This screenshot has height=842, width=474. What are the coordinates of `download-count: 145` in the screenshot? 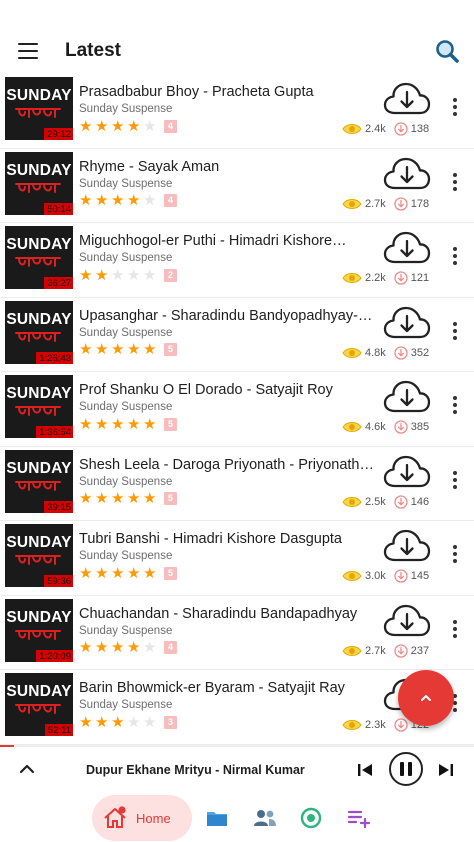 It's located at (420, 576).